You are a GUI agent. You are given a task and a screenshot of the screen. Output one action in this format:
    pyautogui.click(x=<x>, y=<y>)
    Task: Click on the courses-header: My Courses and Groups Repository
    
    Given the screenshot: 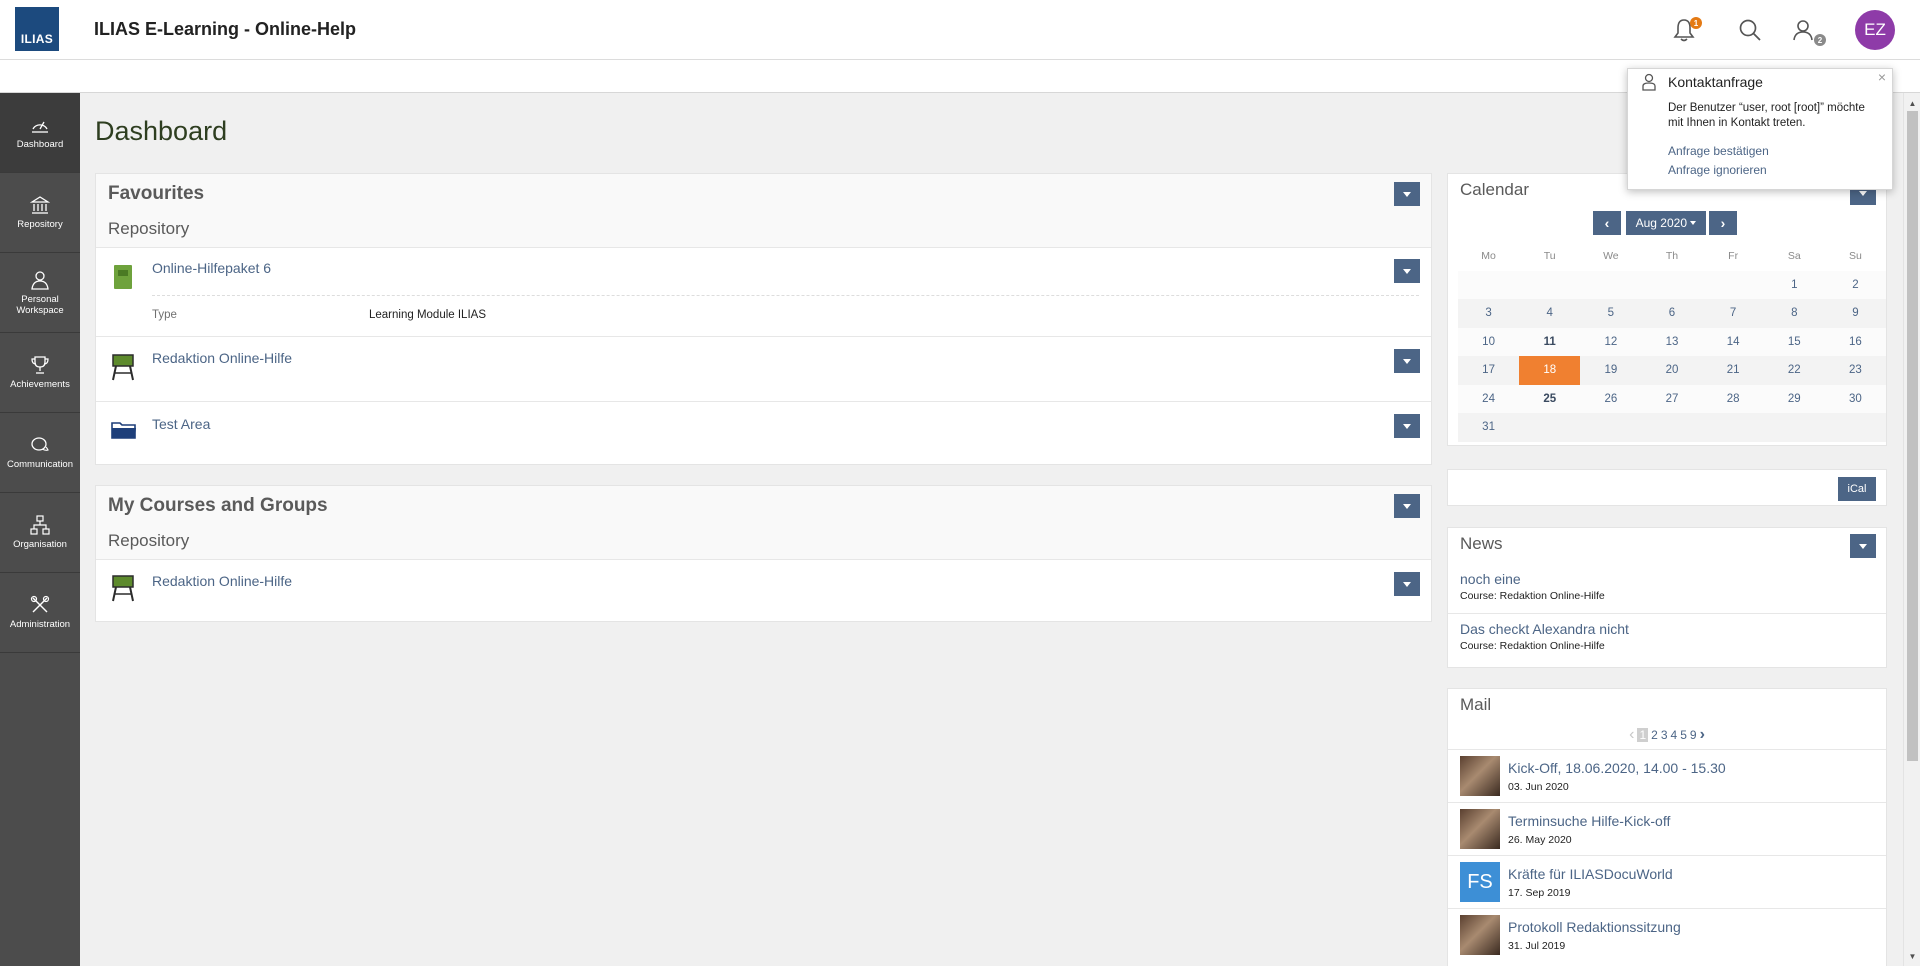 What is the action you would take?
    pyautogui.click(x=763, y=522)
    